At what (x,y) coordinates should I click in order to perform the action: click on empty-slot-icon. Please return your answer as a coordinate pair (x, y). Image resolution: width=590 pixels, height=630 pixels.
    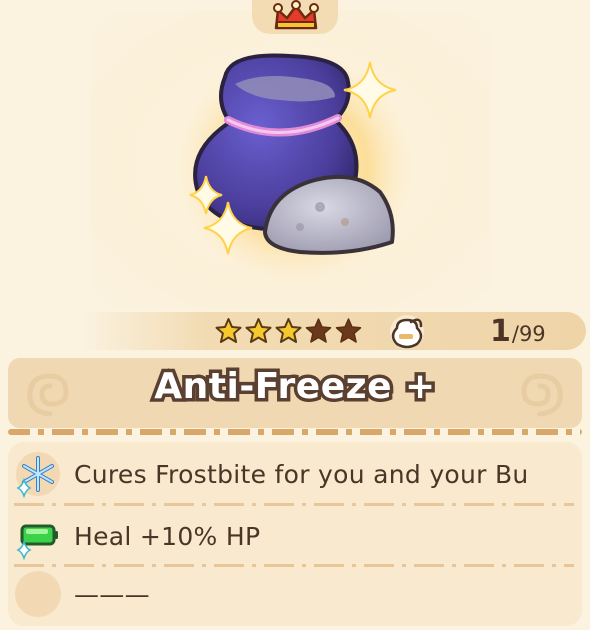
    Looking at the image, I should click on (38, 594).